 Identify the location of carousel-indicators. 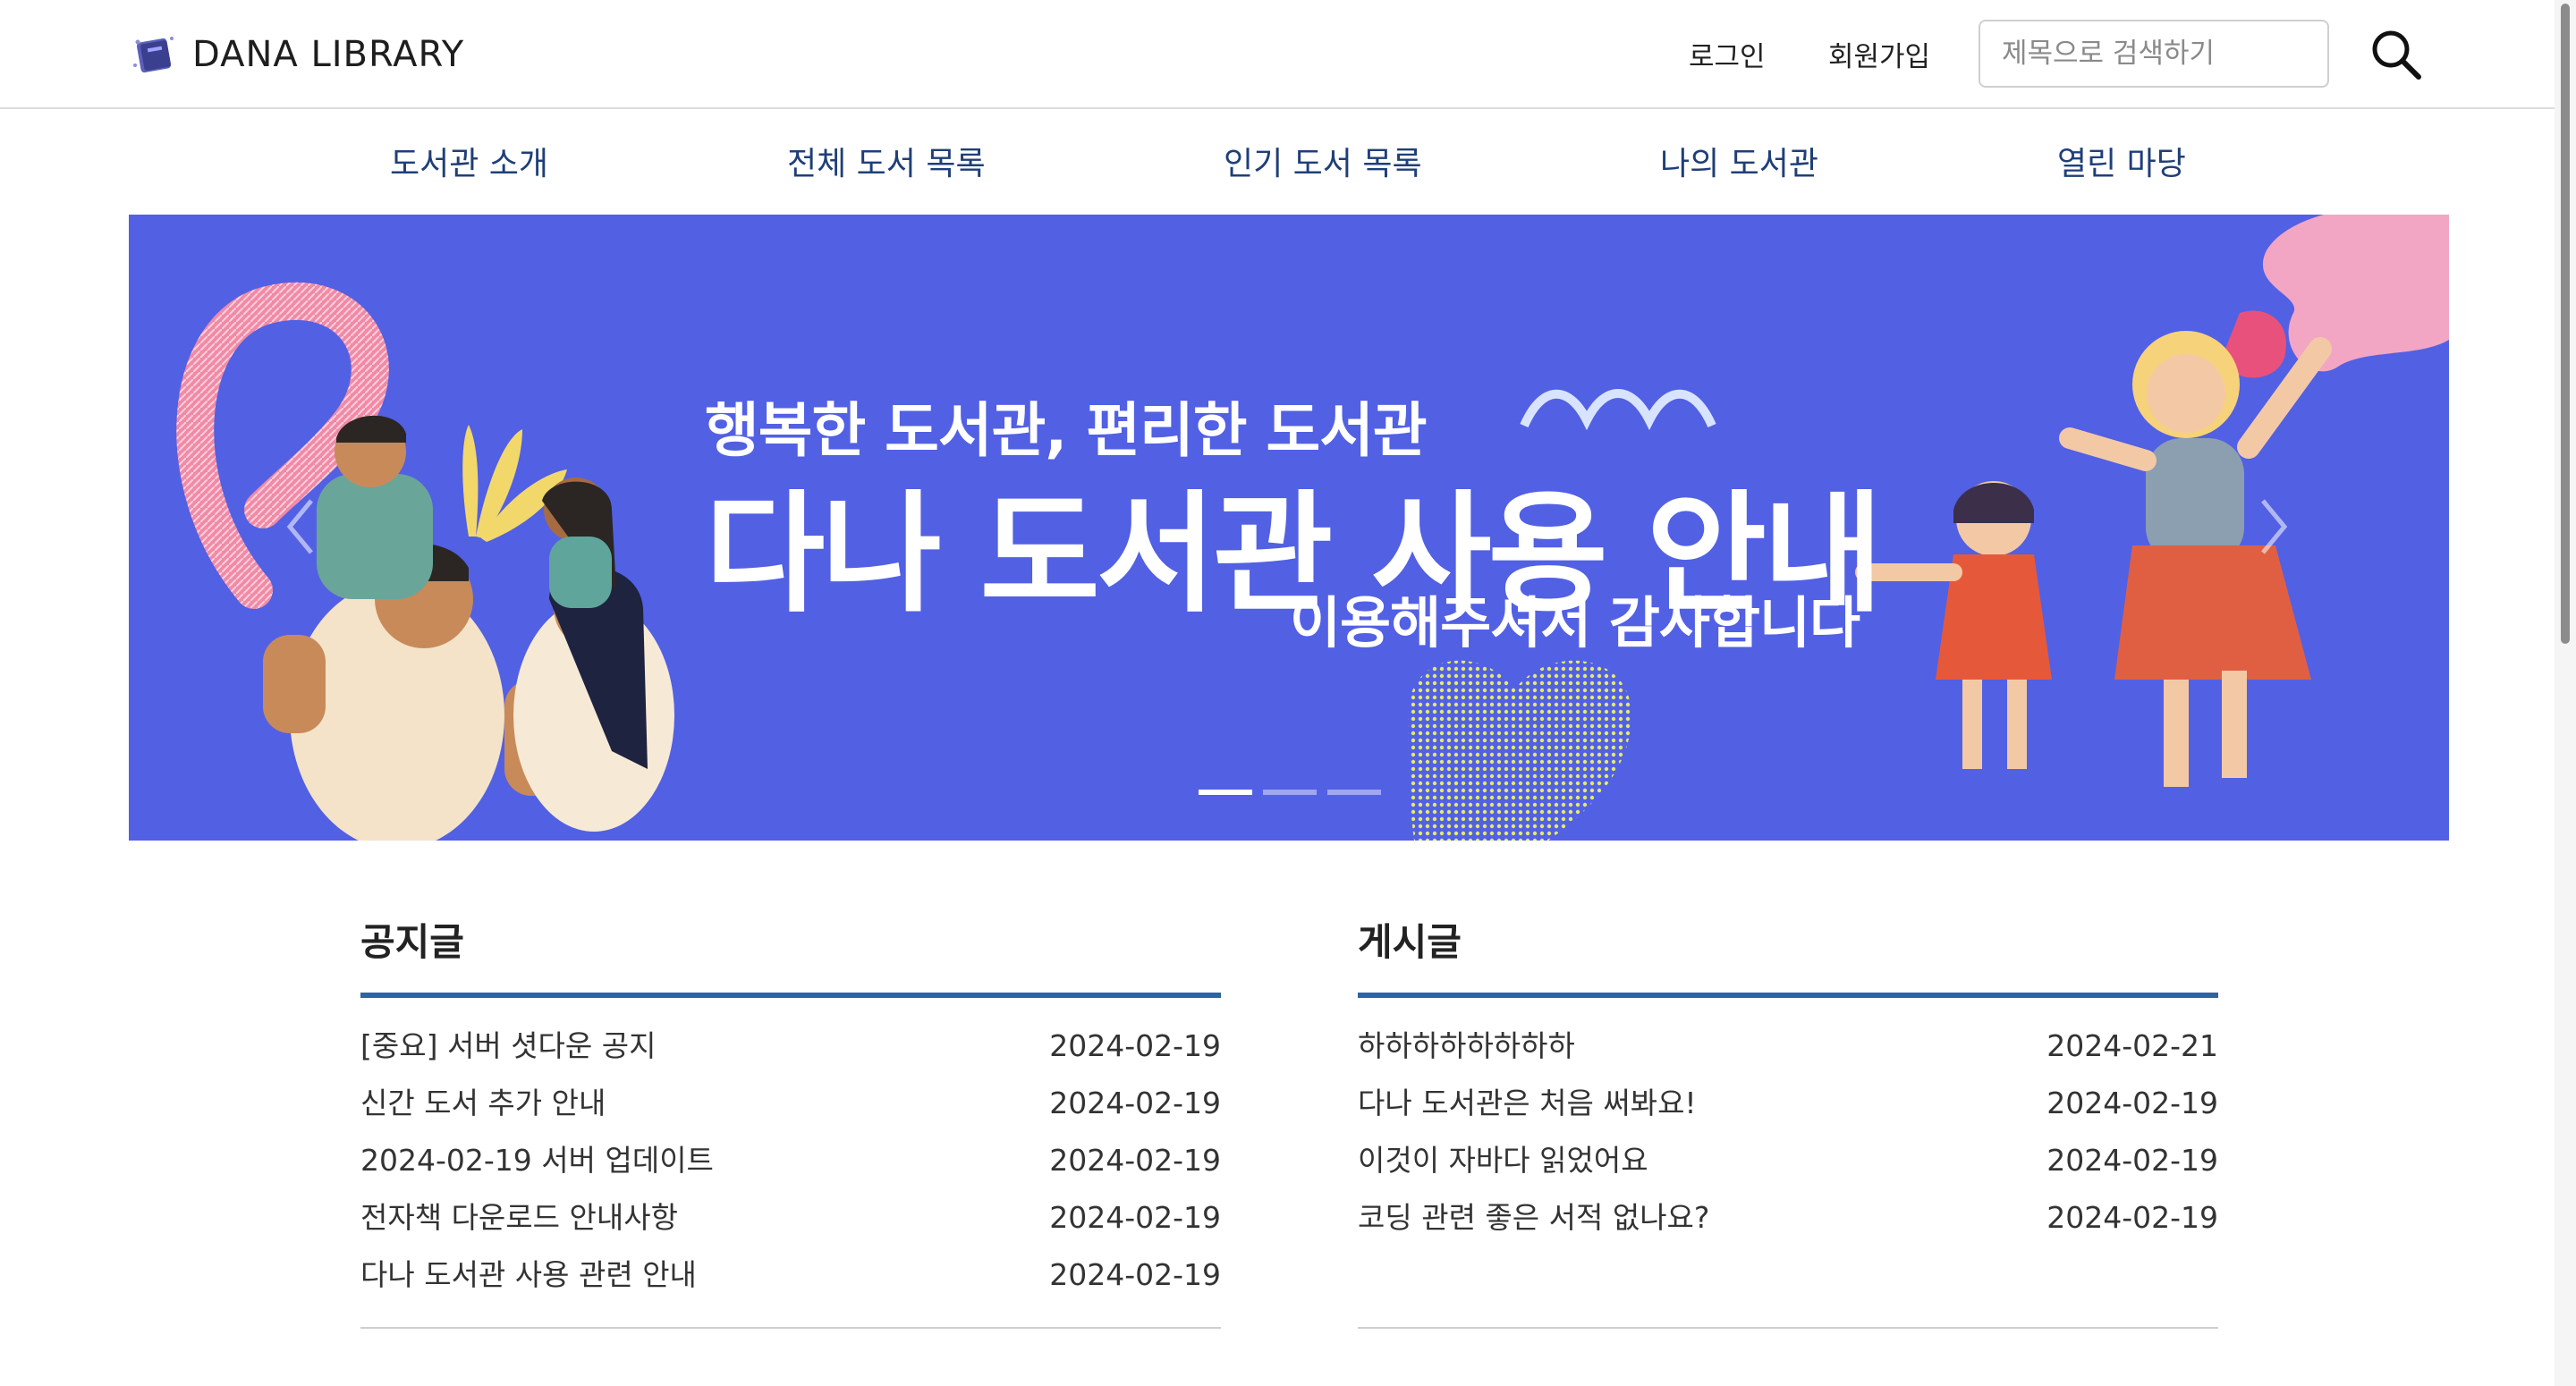
(1290, 793).